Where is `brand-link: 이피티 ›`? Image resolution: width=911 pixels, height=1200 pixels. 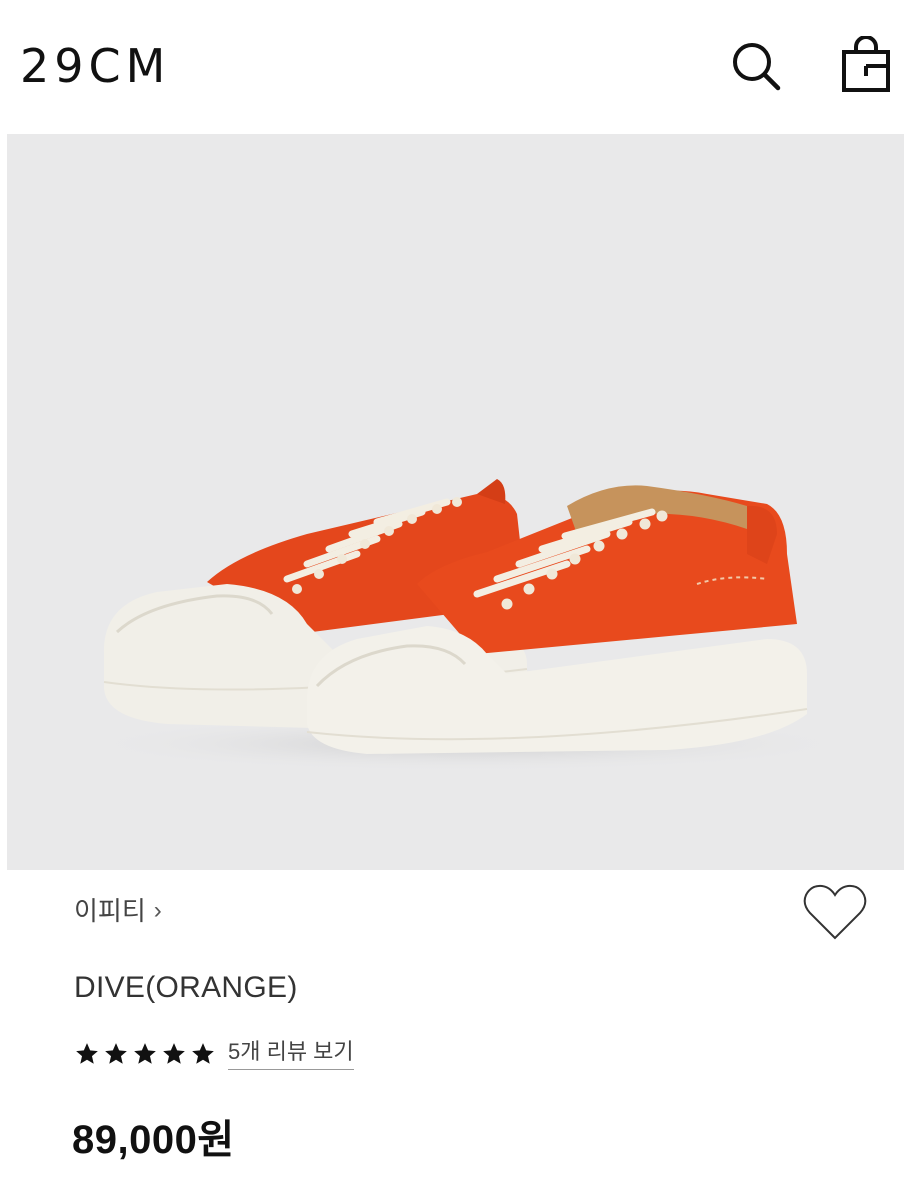 brand-link: 이피티 › is located at coordinates (118, 911).